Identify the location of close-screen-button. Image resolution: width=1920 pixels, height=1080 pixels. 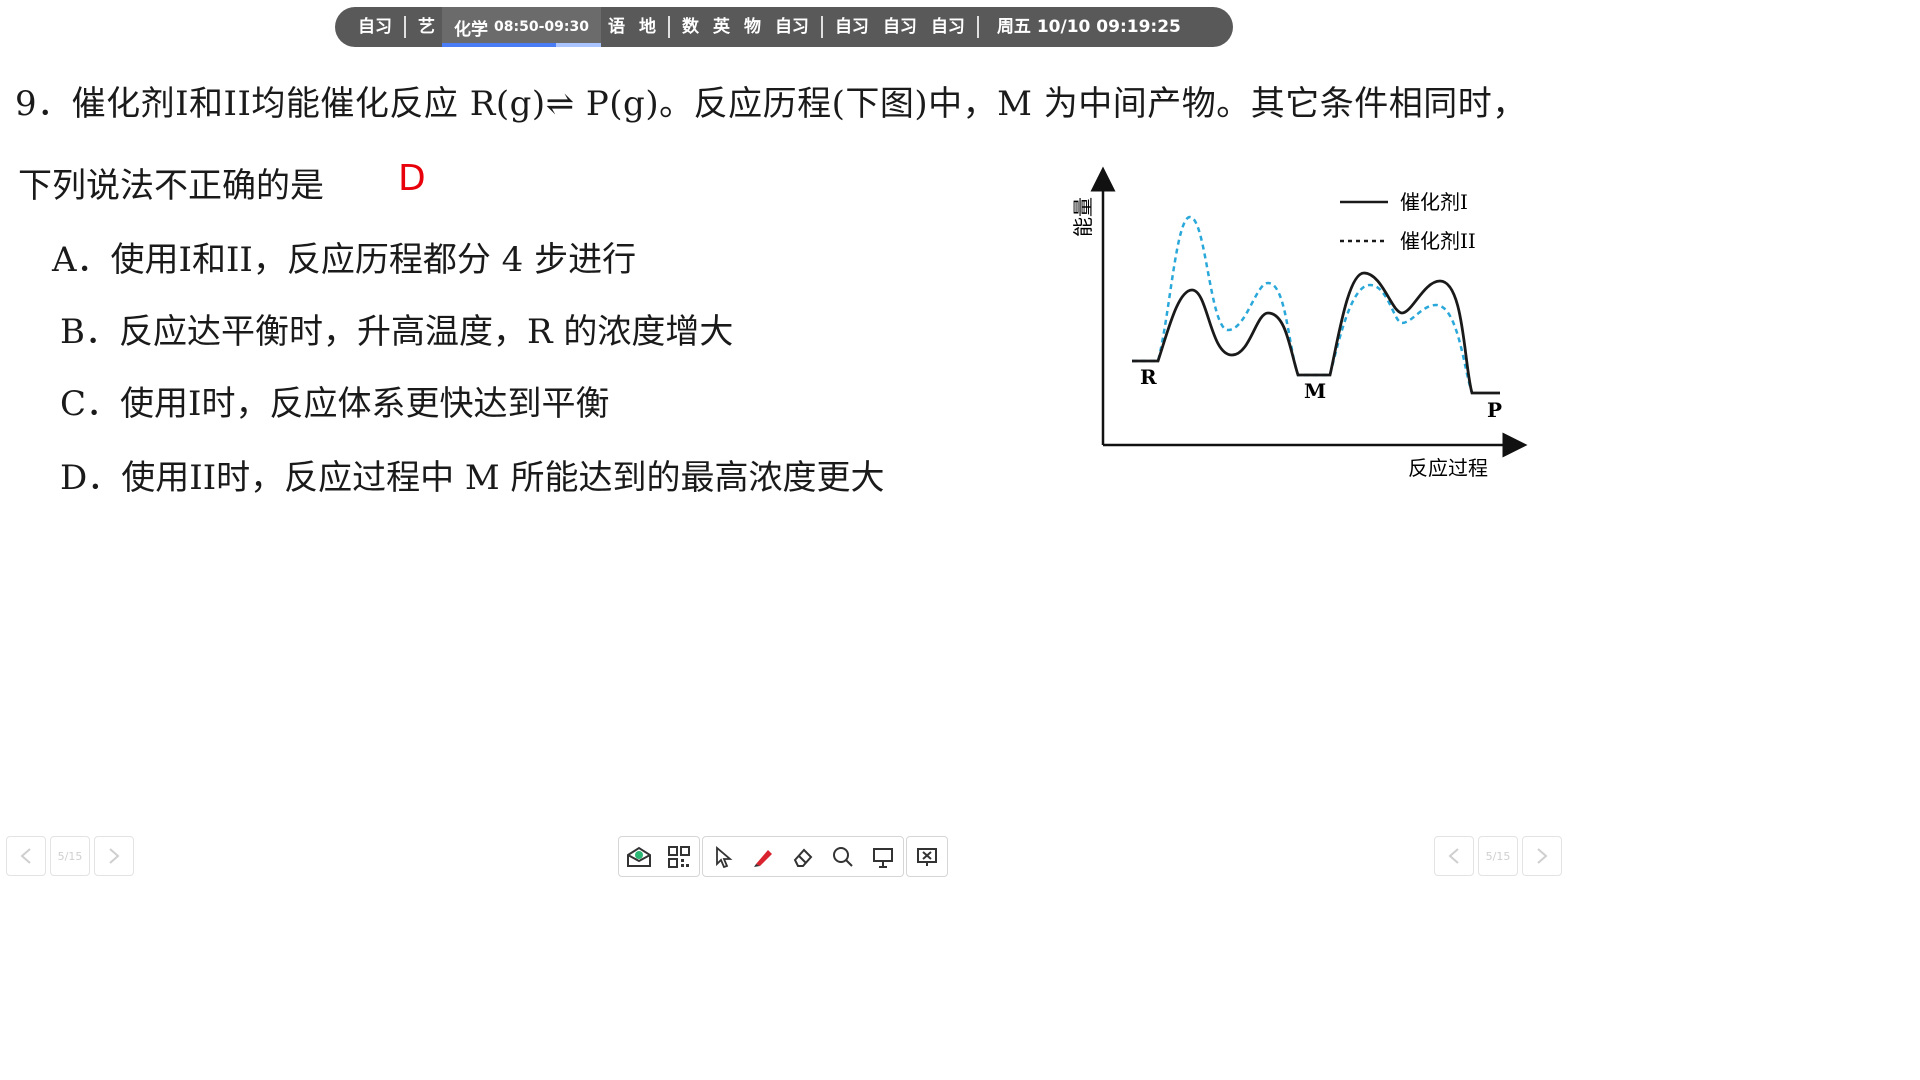
(927, 856).